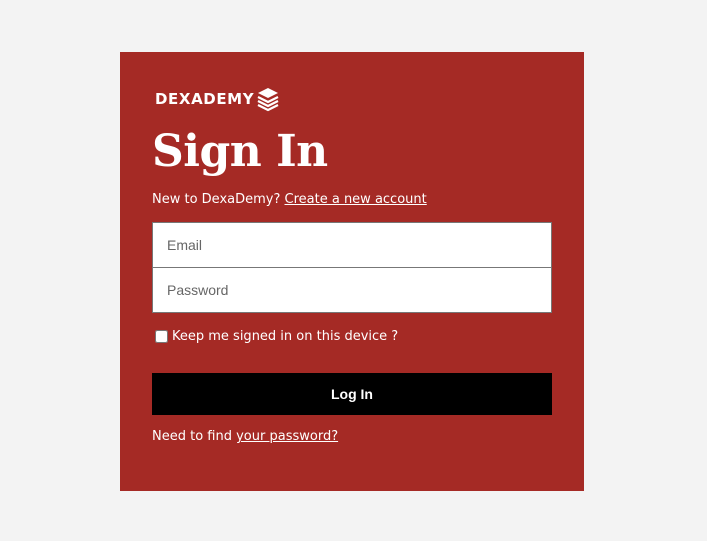 This screenshot has height=541, width=707. Describe the element at coordinates (268, 100) in the screenshot. I see `stacked-books-icon` at that location.